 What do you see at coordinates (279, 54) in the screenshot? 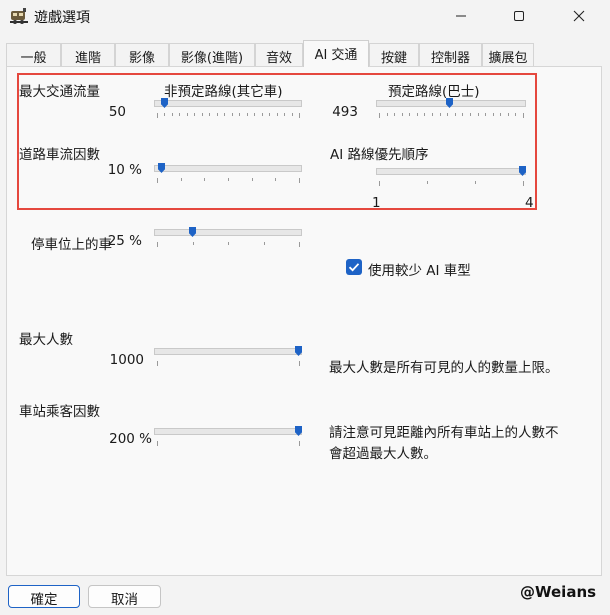
I see `tab-sound: 音效` at bounding box center [279, 54].